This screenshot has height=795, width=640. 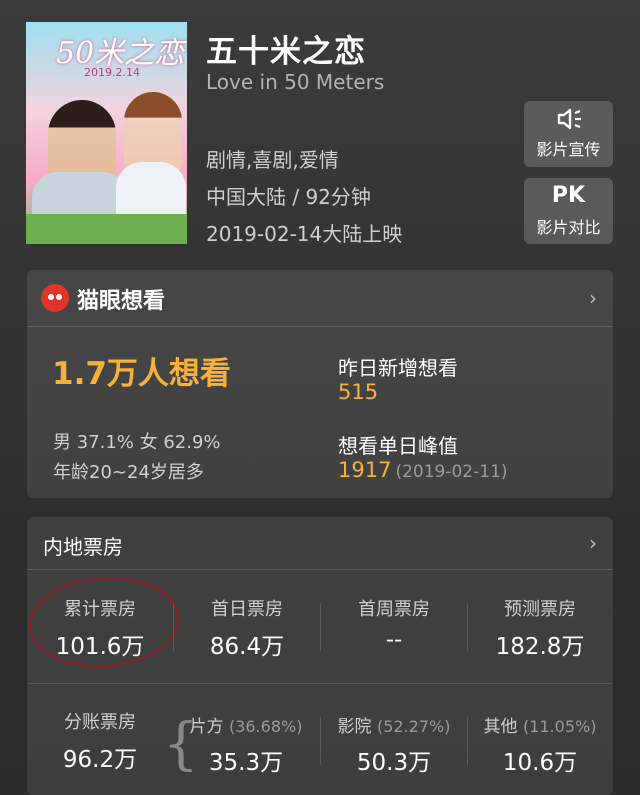 What do you see at coordinates (100, 760) in the screenshot?
I see `boxoffice-split-value: 96.2万` at bounding box center [100, 760].